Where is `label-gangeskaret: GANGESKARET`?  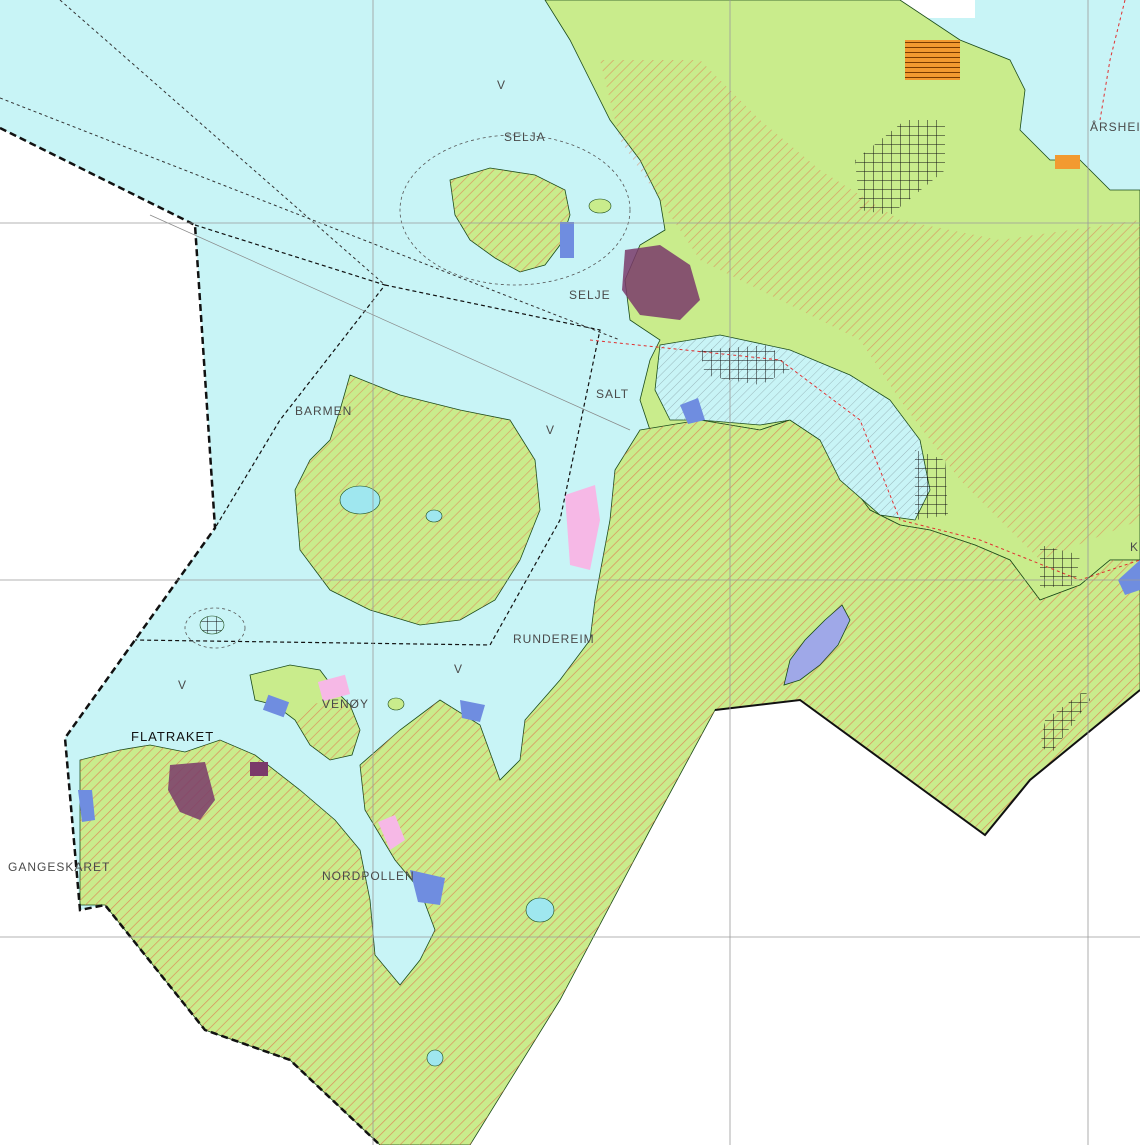
label-gangeskaret: GANGESKARET is located at coordinates (59, 867).